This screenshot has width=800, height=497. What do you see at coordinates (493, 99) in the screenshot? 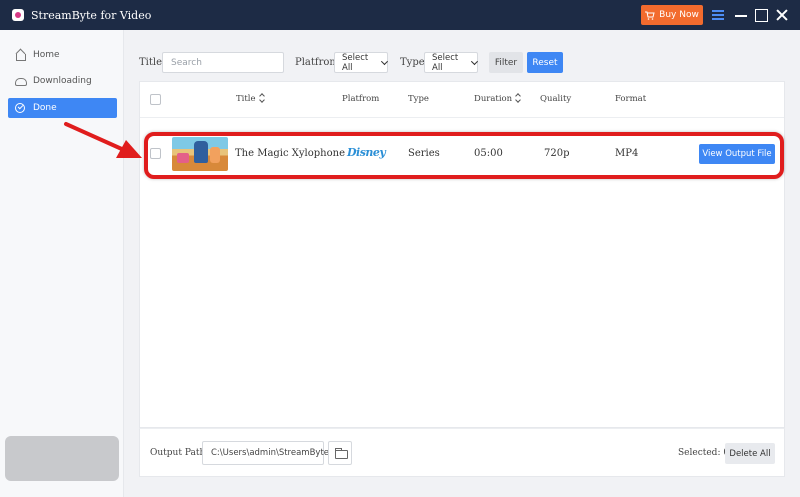
I see `column-header-label: Duration` at bounding box center [493, 99].